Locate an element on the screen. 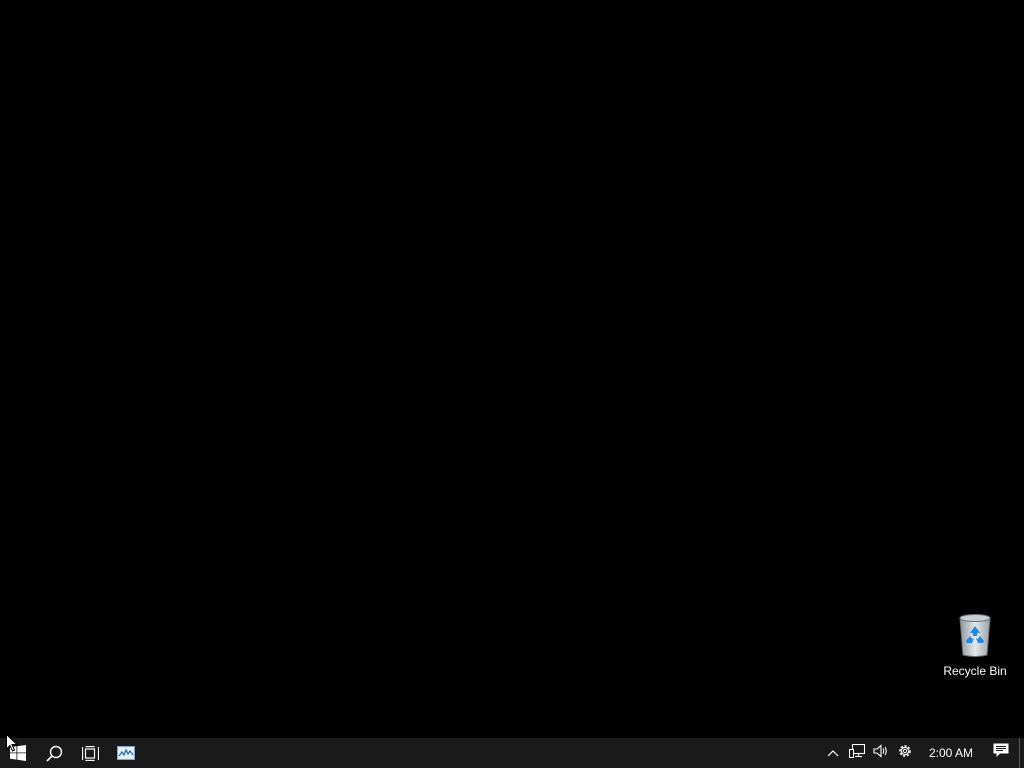 The height and width of the screenshot is (768, 1024). search-button is located at coordinates (54, 753).